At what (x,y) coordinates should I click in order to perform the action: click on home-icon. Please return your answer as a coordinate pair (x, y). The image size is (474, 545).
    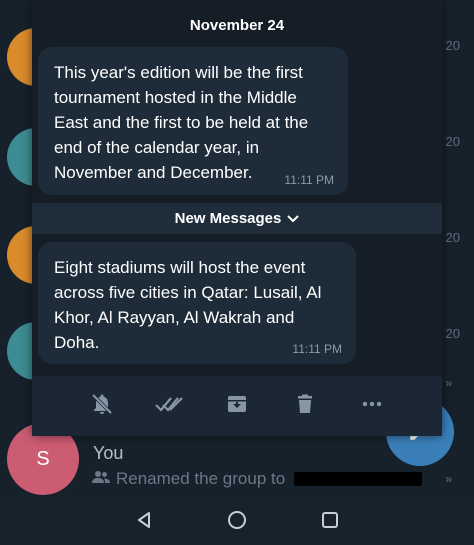
    Looking at the image, I should click on (237, 522).